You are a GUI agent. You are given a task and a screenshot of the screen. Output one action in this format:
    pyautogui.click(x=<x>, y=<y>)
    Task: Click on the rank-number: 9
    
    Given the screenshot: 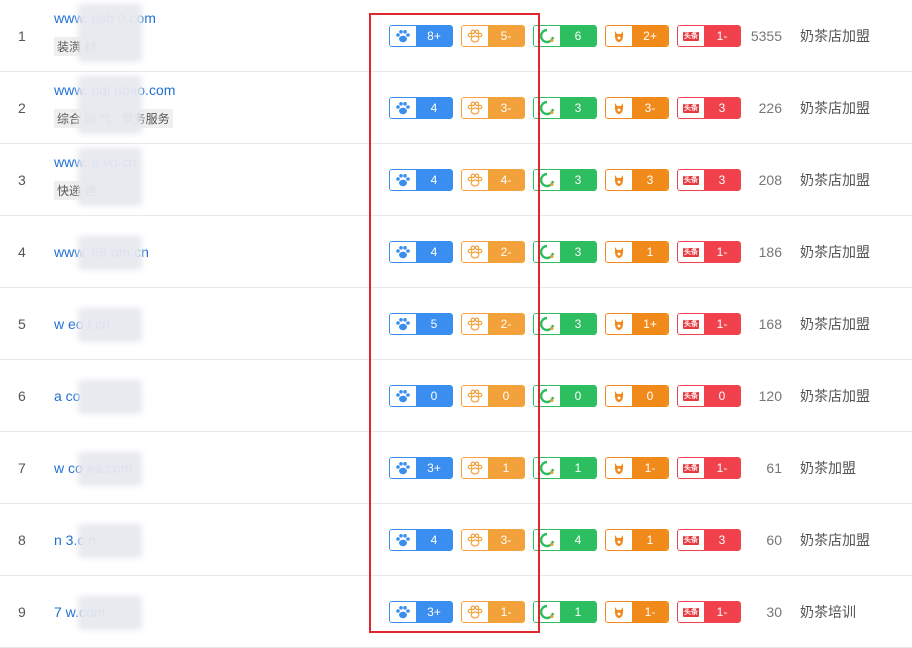 What is the action you would take?
    pyautogui.click(x=22, y=612)
    